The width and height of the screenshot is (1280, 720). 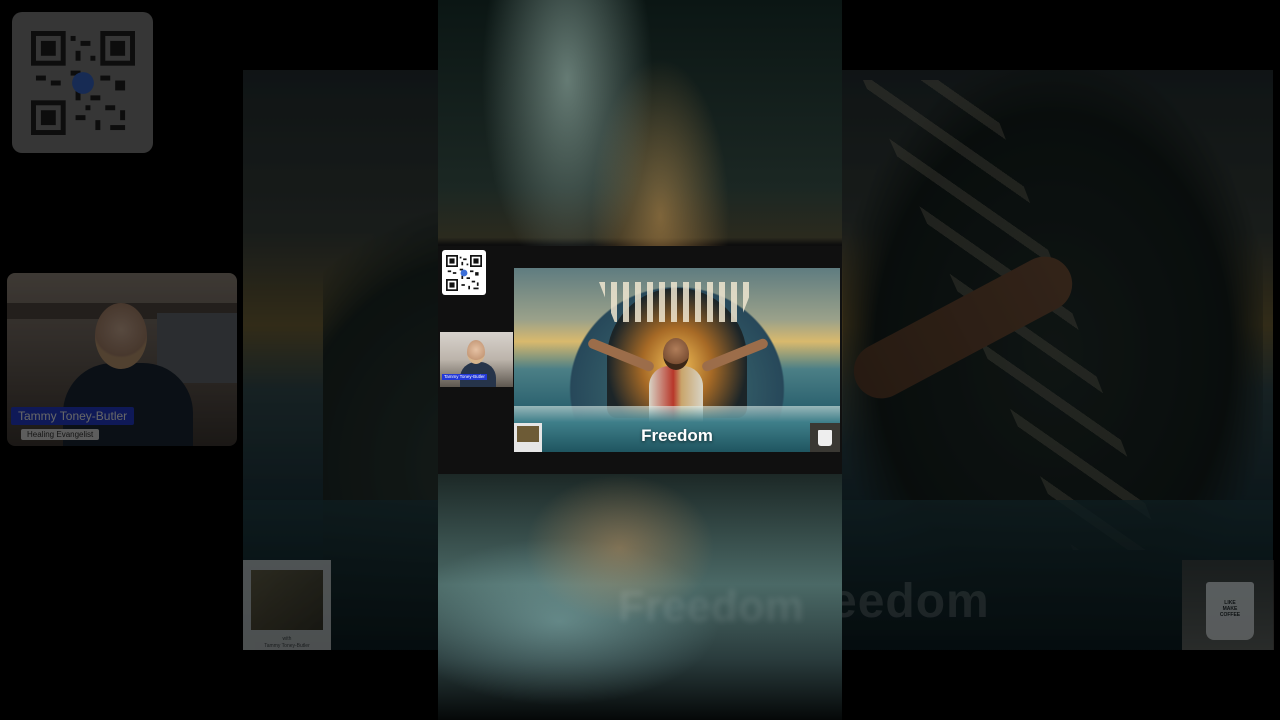 What do you see at coordinates (476, 359) in the screenshot?
I see `speaker-video-thumbnail: Tammy Toney-Butler` at bounding box center [476, 359].